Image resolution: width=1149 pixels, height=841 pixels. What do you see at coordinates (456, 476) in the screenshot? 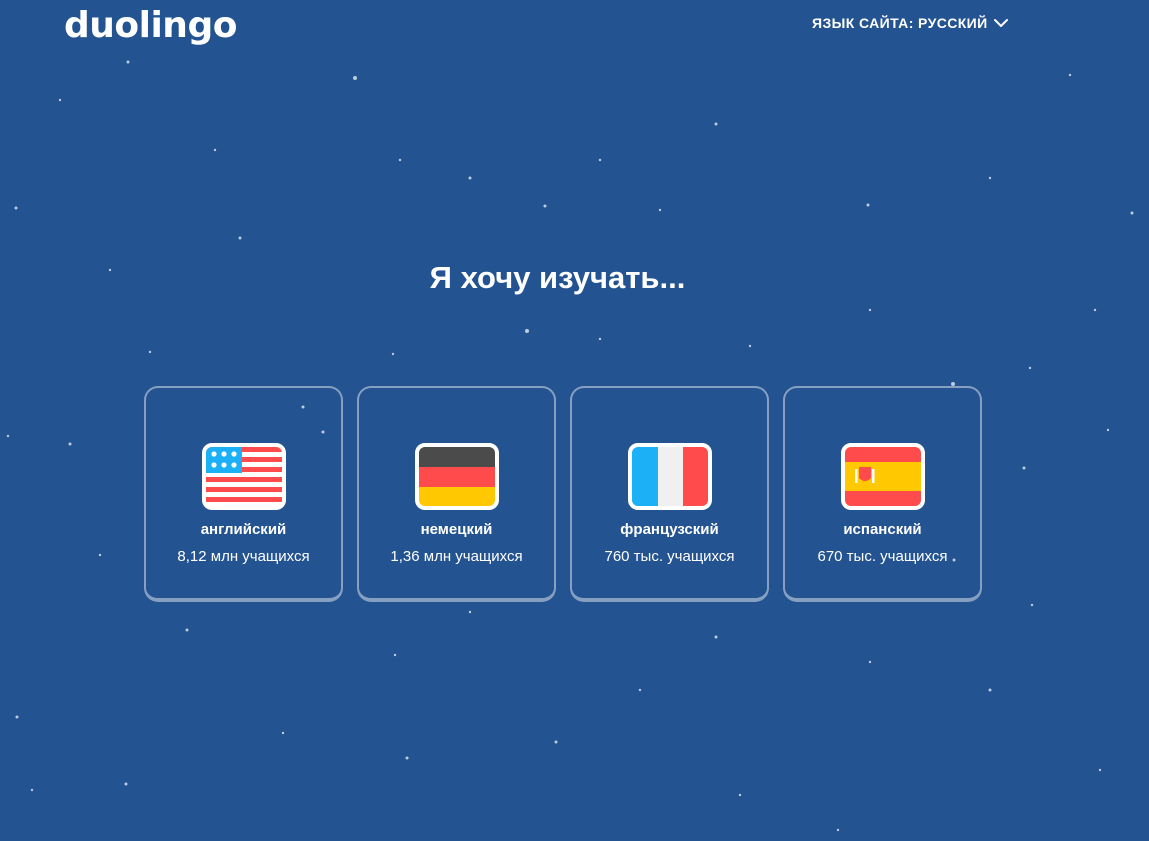
I see `germany-flag-icon` at bounding box center [456, 476].